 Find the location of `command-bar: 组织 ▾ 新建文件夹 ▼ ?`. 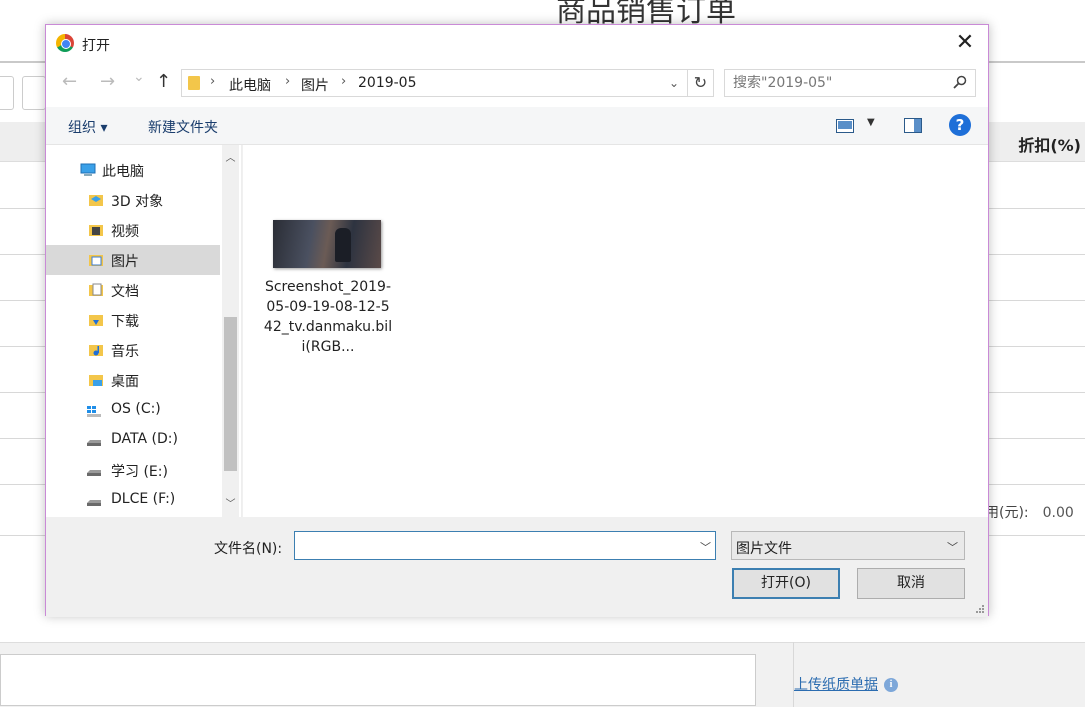

command-bar: 组织 ▾ 新建文件夹 ▼ ? is located at coordinates (517, 126).